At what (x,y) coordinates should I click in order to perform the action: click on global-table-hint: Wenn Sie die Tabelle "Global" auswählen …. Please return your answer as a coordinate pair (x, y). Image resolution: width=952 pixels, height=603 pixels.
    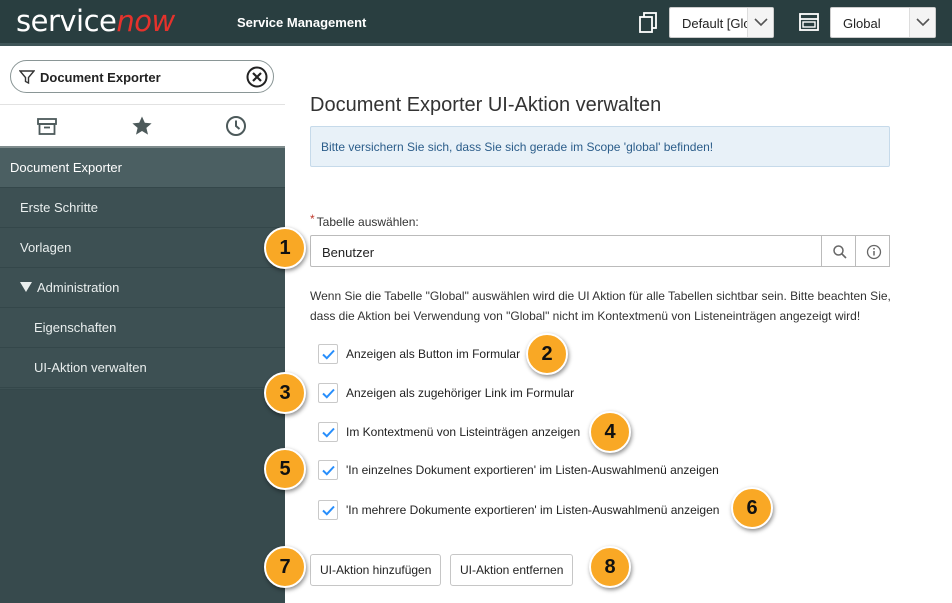
    Looking at the image, I should click on (600, 306).